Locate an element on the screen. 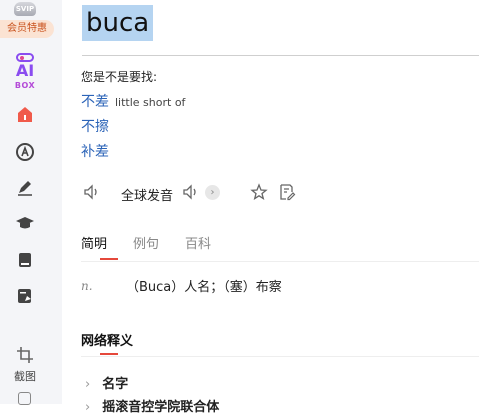 This screenshot has width=479, height=415. crop-icon is located at coordinates (25, 355).